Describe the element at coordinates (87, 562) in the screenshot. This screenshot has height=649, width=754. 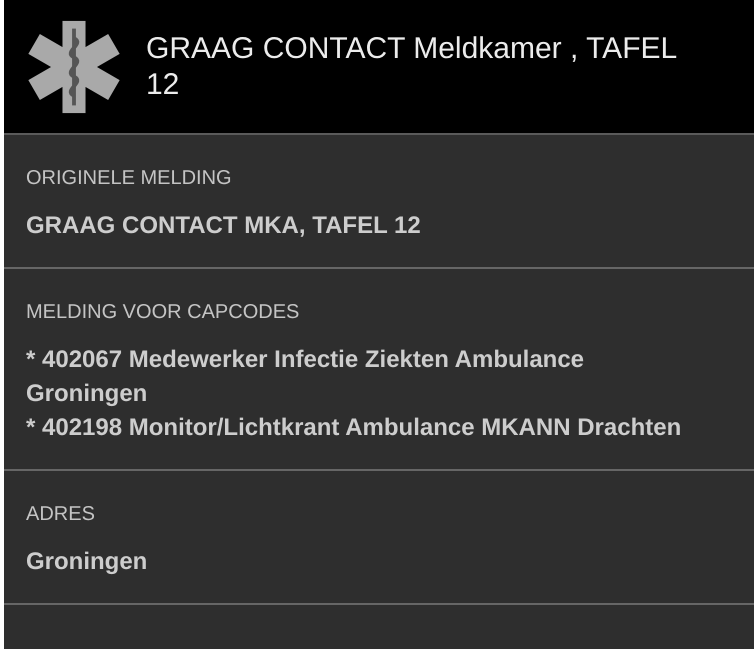
I see `section-value: Groningen` at that location.